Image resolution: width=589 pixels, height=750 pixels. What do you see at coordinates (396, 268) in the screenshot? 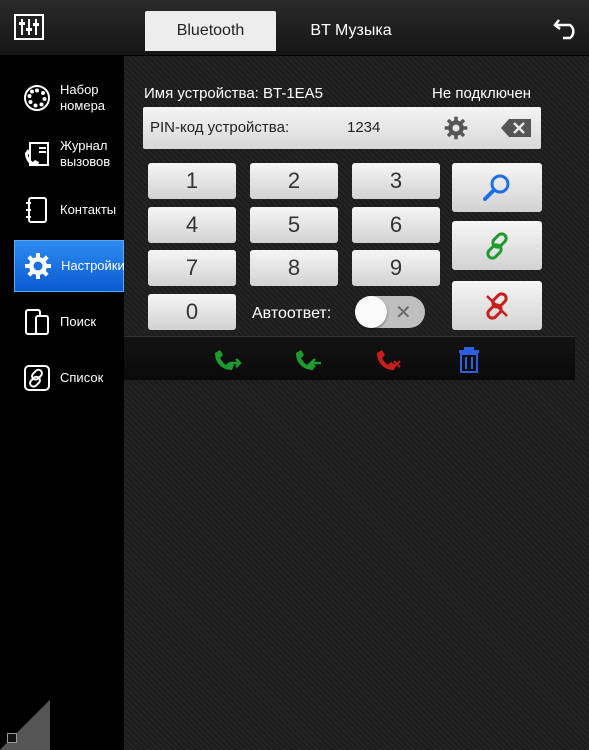
I see `key-9: 9` at bounding box center [396, 268].